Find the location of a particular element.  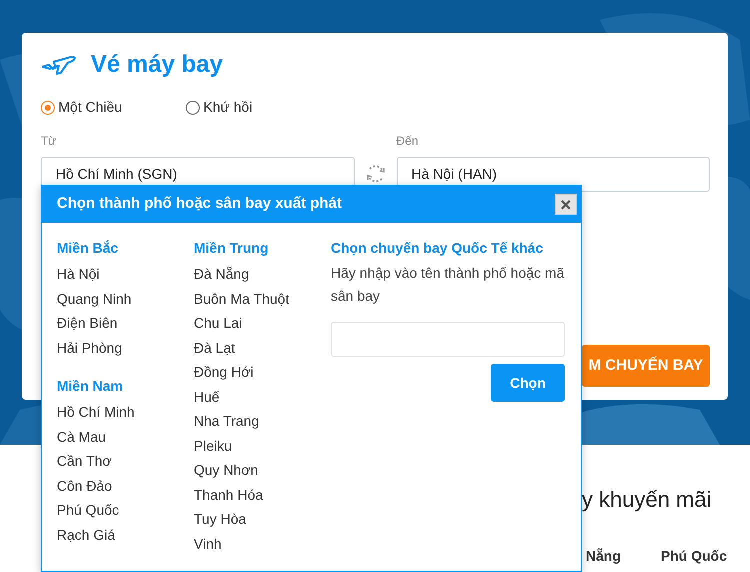

page-title: Vé máy bay is located at coordinates (157, 65).